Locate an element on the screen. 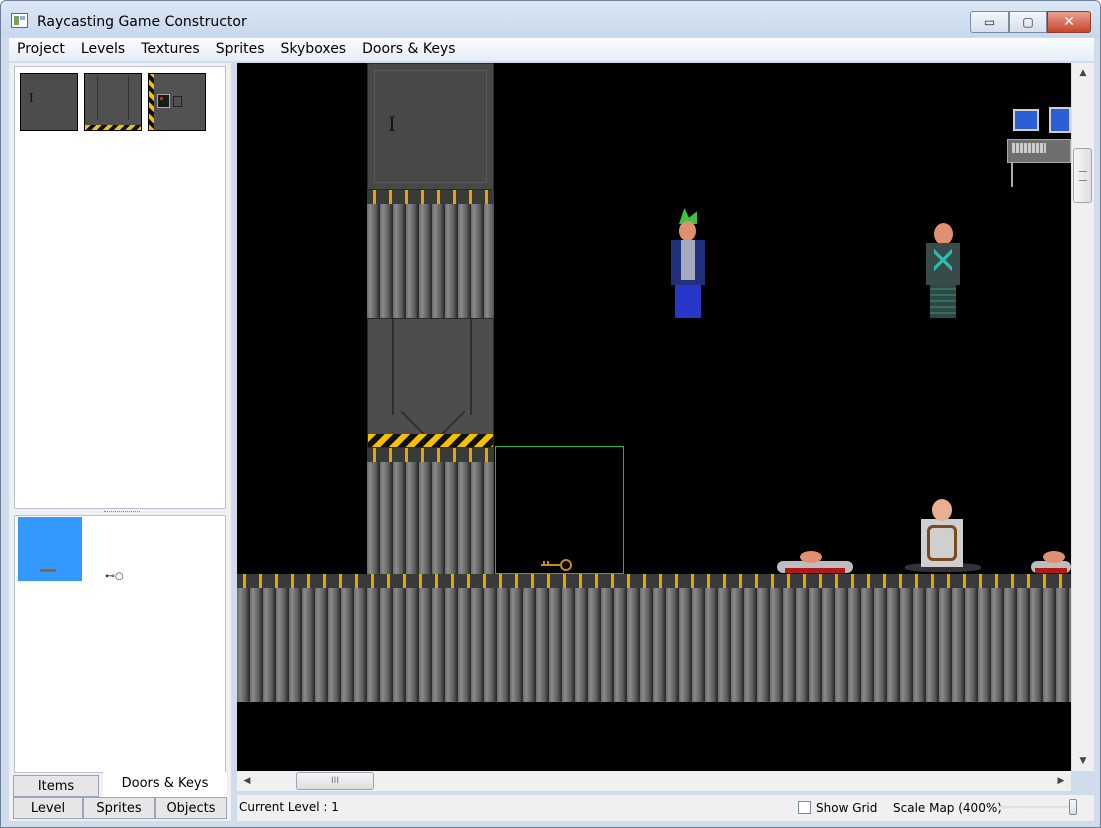 This screenshot has width=1101, height=828. npc-bald-sprite is located at coordinates (943, 270).